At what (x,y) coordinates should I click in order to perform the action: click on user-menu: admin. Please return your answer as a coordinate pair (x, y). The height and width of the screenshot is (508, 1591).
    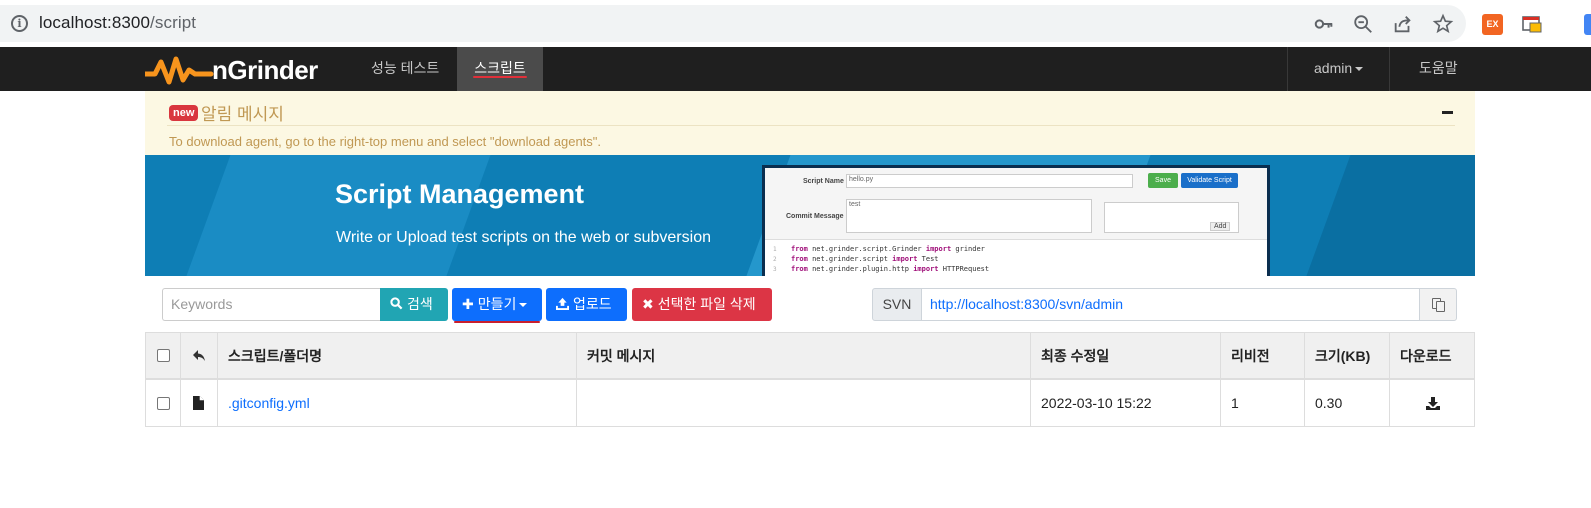
    Looking at the image, I should click on (1338, 69).